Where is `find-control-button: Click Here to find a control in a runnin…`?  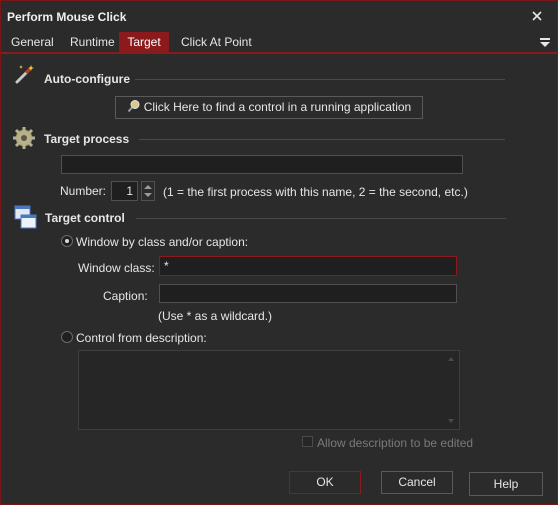 find-control-button: Click Here to find a control in a runnin… is located at coordinates (269, 107).